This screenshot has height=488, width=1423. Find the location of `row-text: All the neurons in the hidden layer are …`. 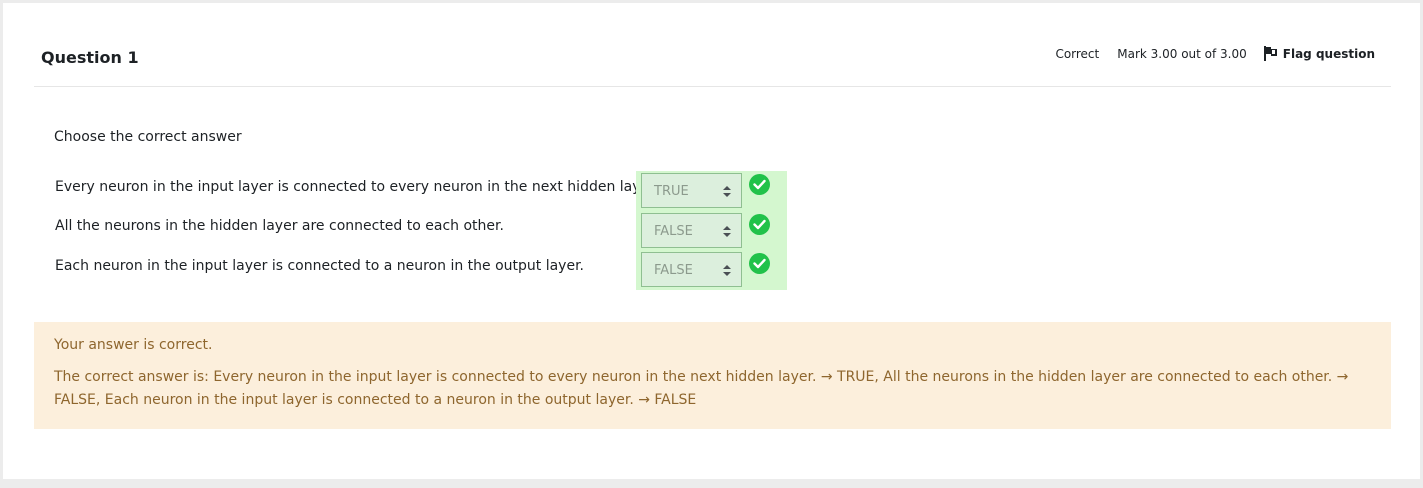

row-text: All the neurons in the hidden layer are … is located at coordinates (279, 226).